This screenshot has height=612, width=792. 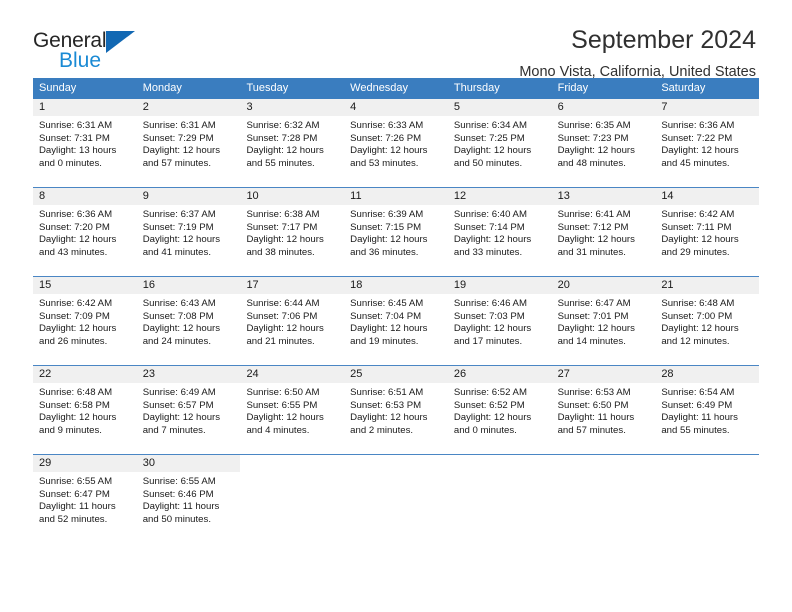 I want to click on daylight-text-line2: and 4 minutes., so click(x=278, y=430).